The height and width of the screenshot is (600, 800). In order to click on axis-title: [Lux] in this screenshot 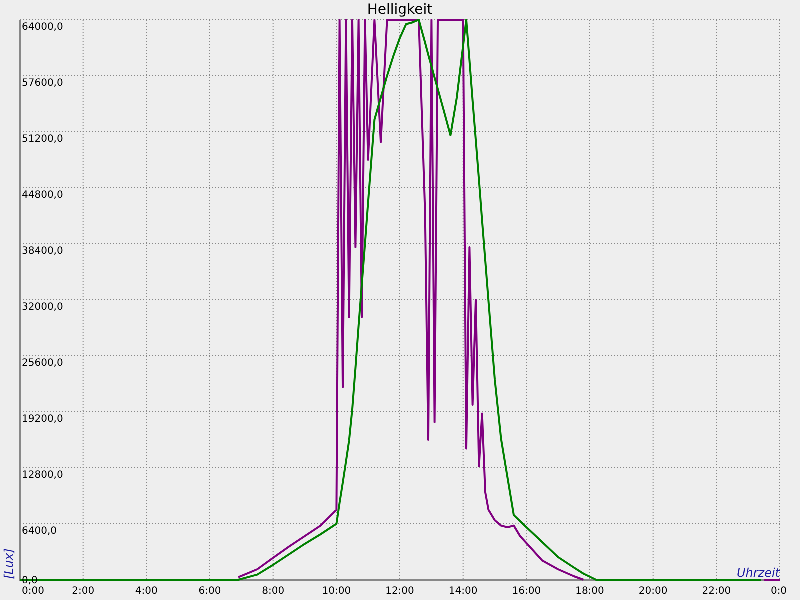, I will do `click(9, 564)`.